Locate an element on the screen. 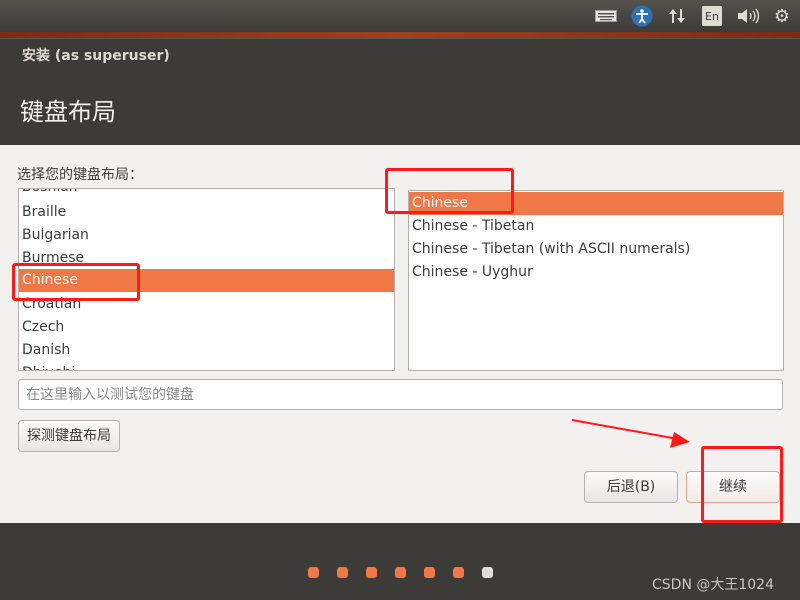 The height and width of the screenshot is (600, 800). top-panel: En ⚙ is located at coordinates (400, 16).